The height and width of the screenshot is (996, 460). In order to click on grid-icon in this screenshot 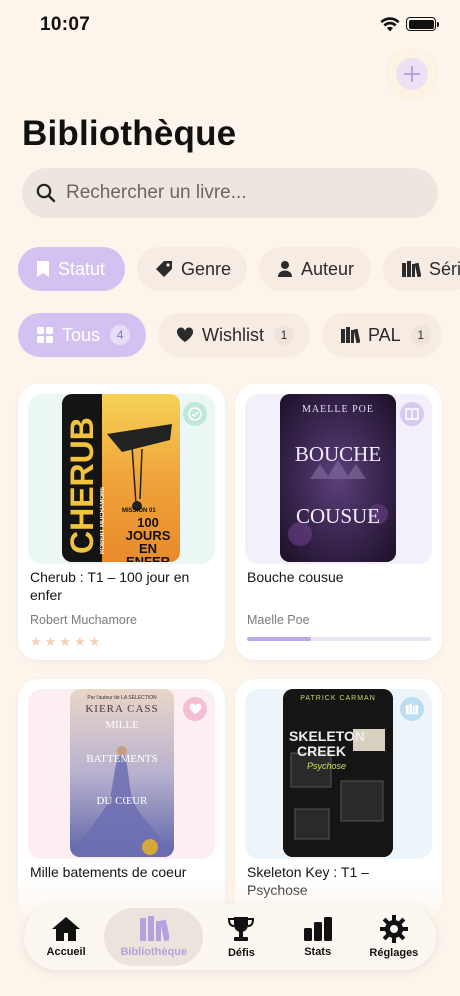, I will do `click(45, 335)`.